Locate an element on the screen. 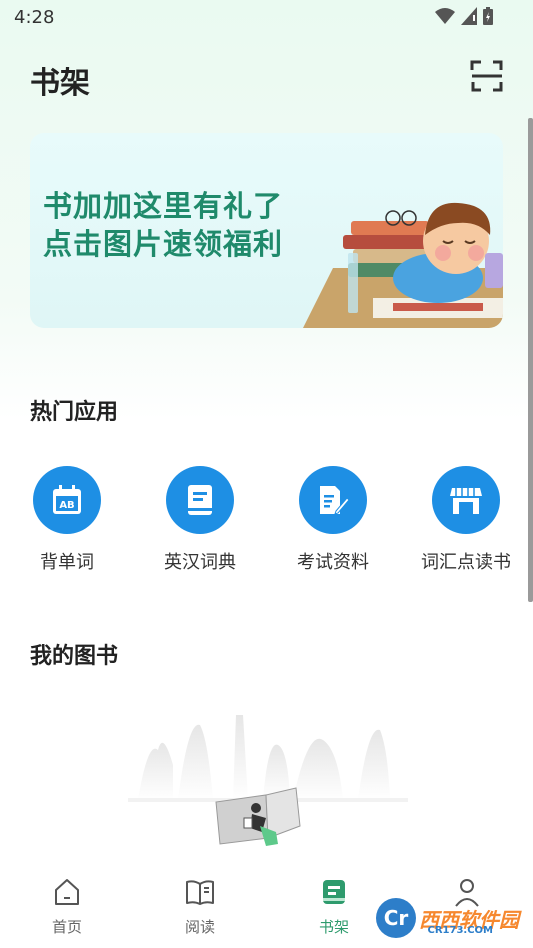 Image resolution: width=533 pixels, height=948 pixels. app-vocab-reader: 词汇点读书 is located at coordinates (466, 520).